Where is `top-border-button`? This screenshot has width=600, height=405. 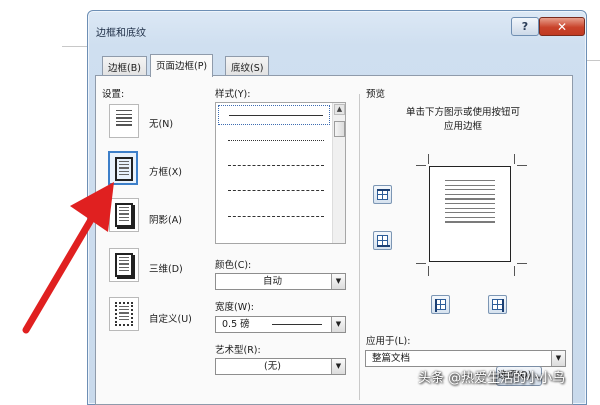
top-border-button is located at coordinates (382, 194).